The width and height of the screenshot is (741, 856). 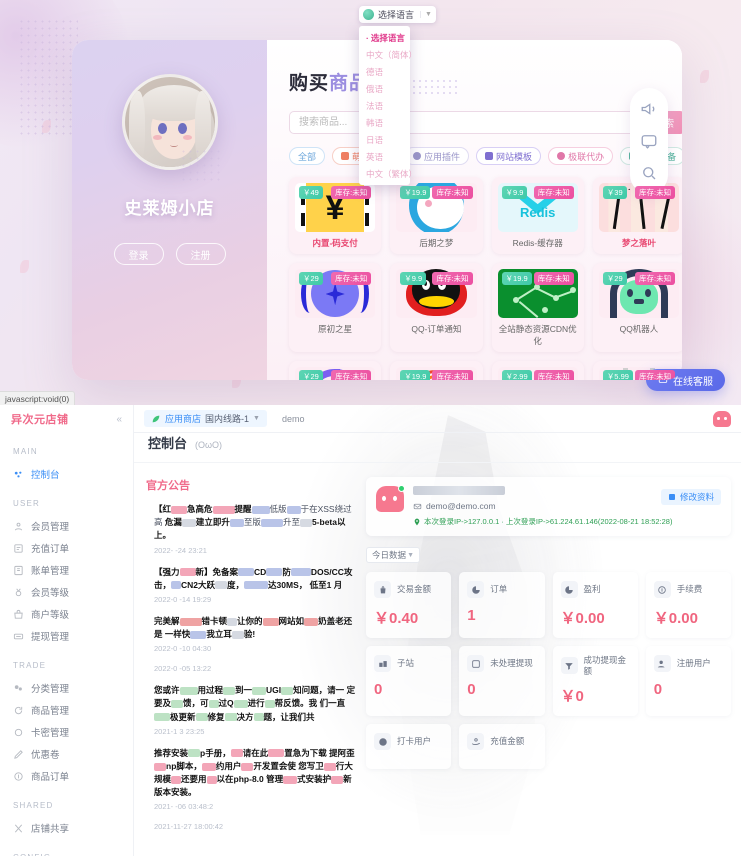 I want to click on search-input, so click(x=466, y=122).